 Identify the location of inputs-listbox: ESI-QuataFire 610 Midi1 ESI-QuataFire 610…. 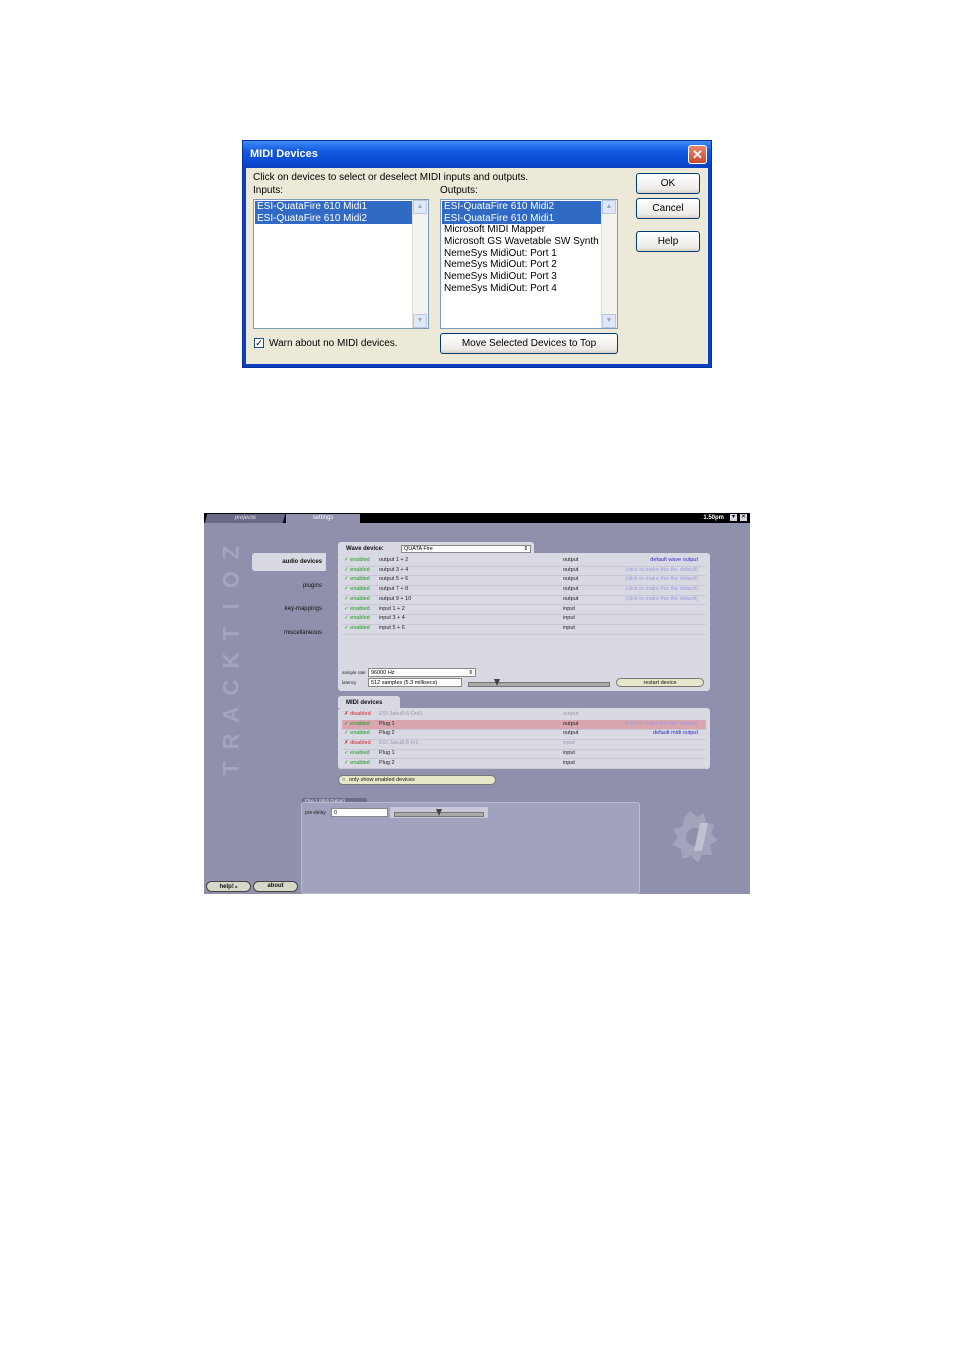
(341, 264).